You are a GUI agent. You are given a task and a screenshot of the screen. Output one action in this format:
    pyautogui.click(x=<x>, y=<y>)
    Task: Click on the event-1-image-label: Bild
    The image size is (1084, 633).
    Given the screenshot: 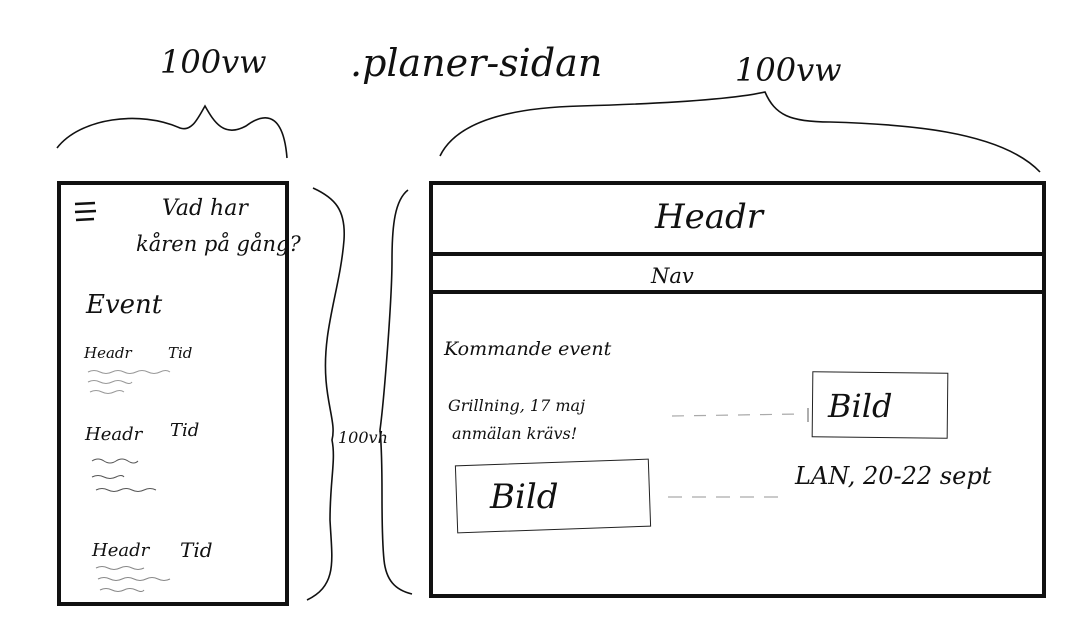 What is the action you would take?
    pyautogui.click(x=860, y=406)
    